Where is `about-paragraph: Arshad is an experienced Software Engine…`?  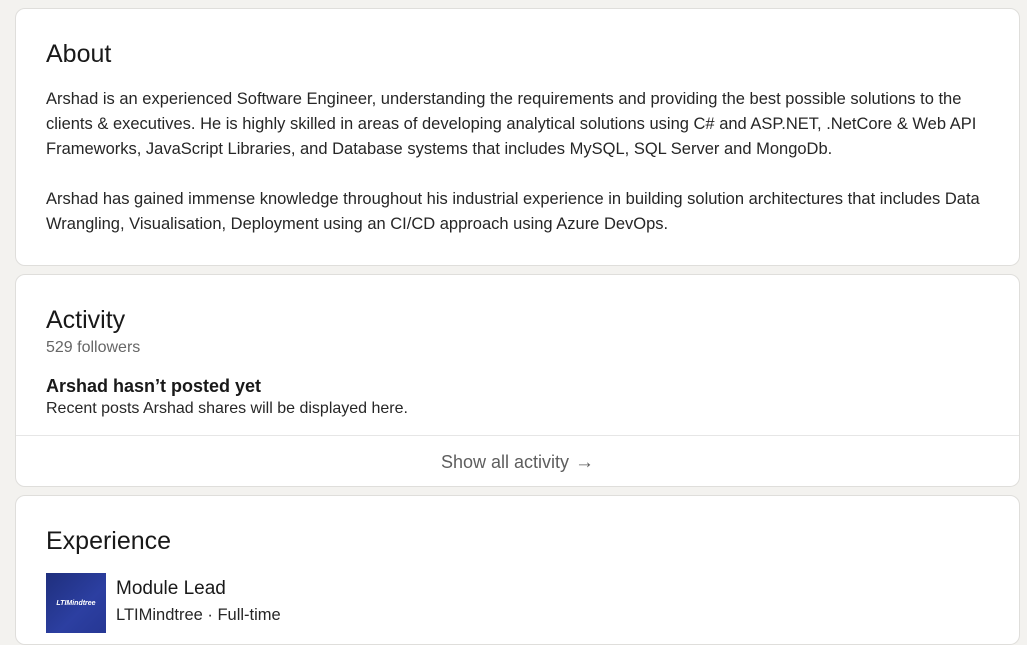 about-paragraph: Arshad is an experienced Software Engine… is located at coordinates (511, 124).